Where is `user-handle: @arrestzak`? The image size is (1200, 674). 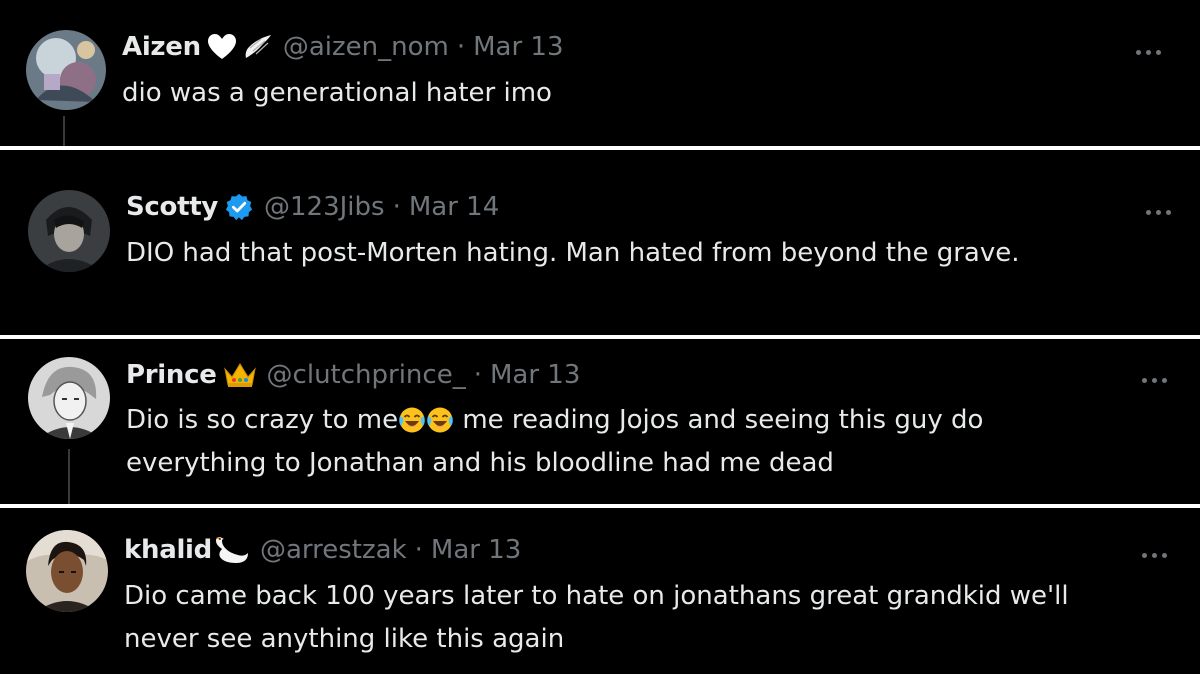 user-handle: @arrestzak is located at coordinates (333, 550).